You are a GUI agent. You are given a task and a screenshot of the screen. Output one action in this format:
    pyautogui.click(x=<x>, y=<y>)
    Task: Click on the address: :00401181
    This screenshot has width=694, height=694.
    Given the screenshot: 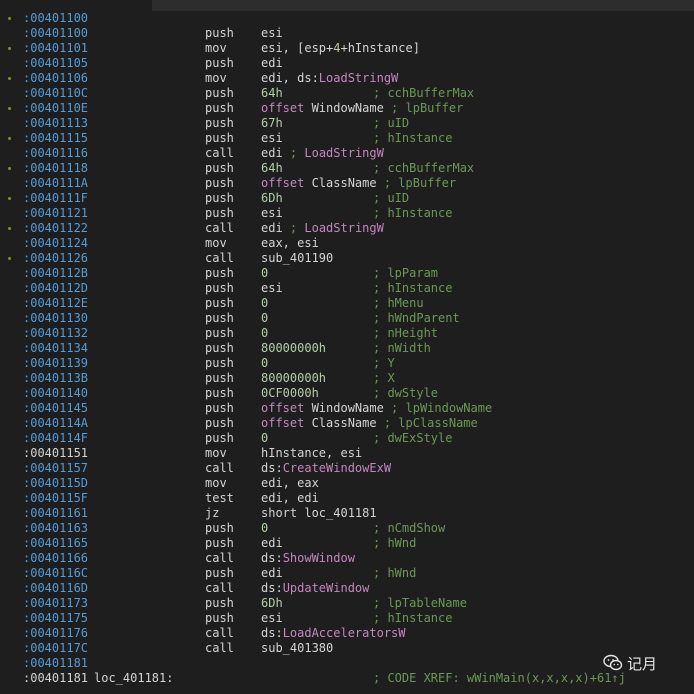 What is the action you would take?
    pyautogui.click(x=55, y=663)
    